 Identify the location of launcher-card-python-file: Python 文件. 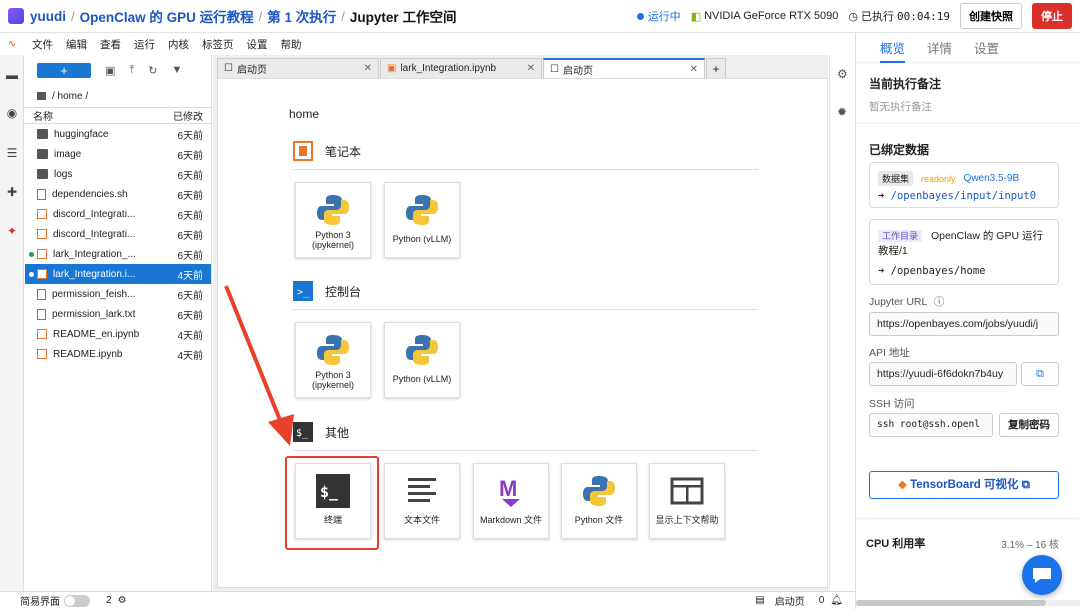
(599, 501).